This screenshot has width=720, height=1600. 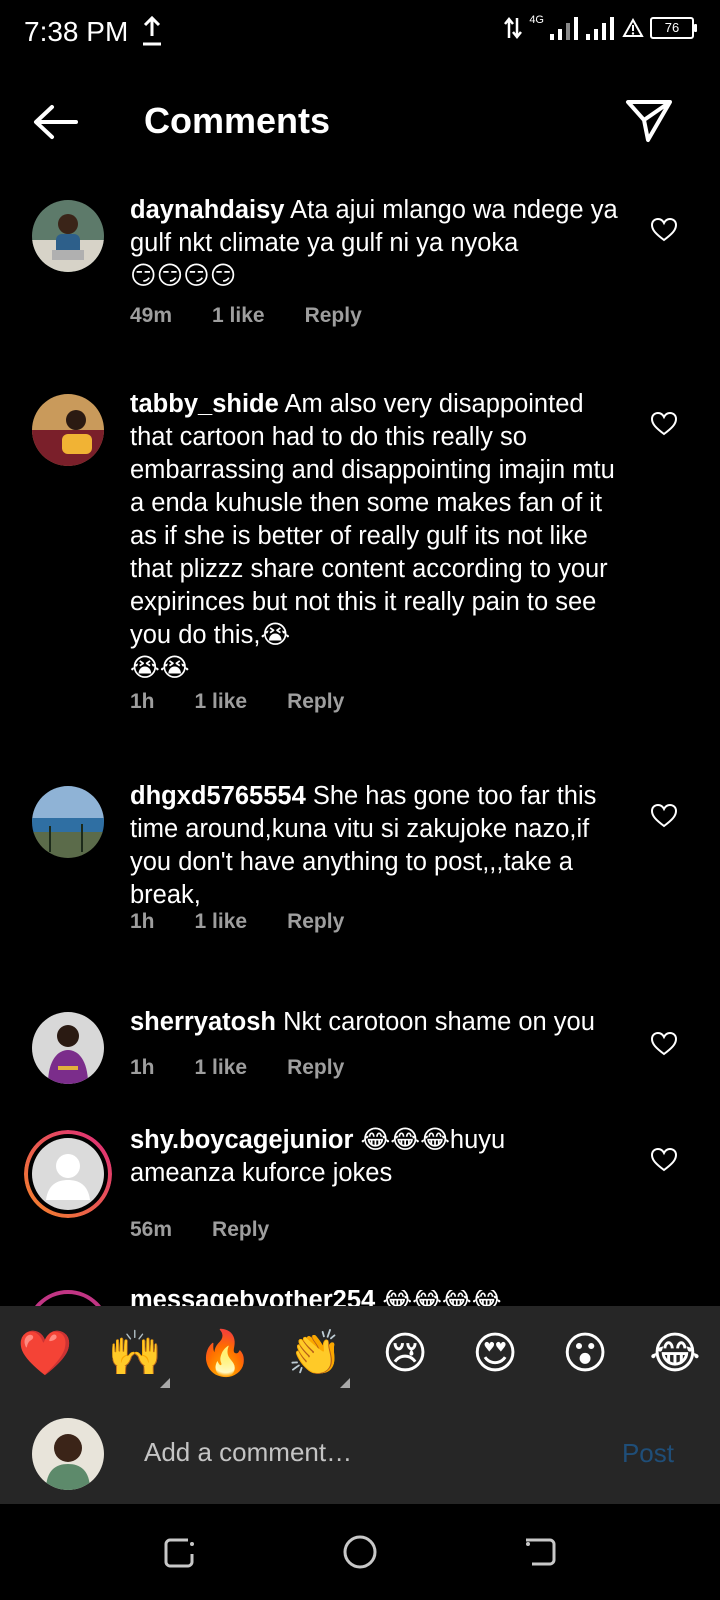 What do you see at coordinates (405, 1354) in the screenshot?
I see `emoji-crying-face: 😢` at bounding box center [405, 1354].